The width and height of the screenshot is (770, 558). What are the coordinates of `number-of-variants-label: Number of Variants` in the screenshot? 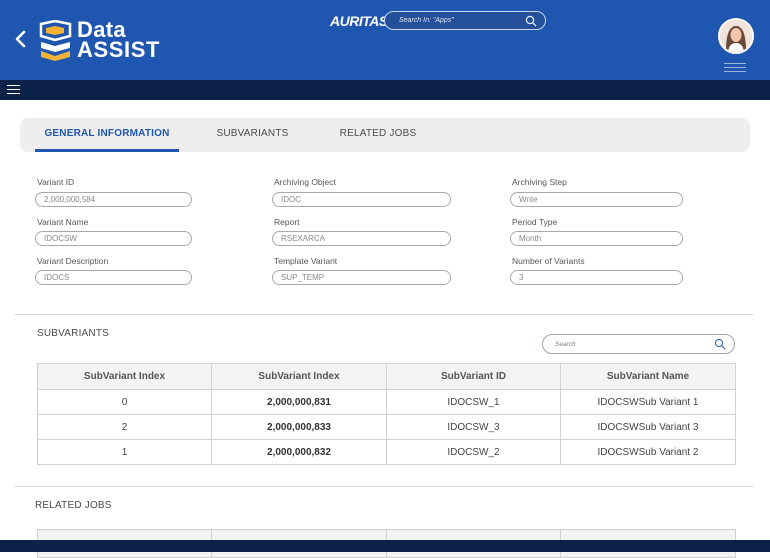 It's located at (548, 261).